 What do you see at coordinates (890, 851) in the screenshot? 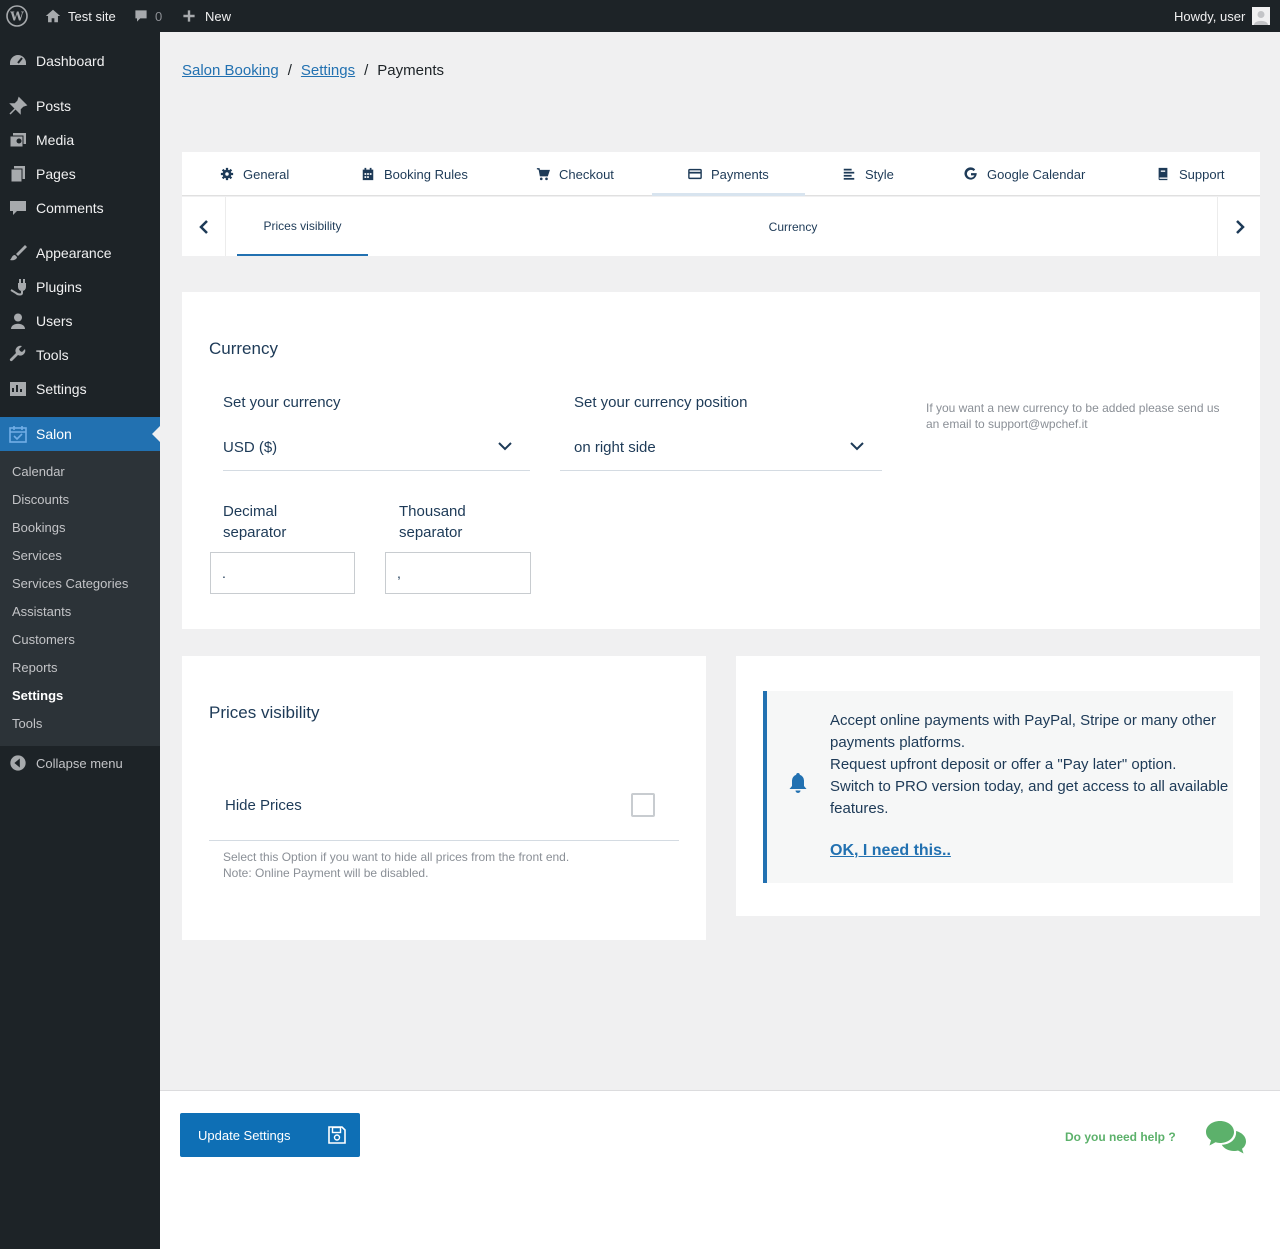
I see `promo-link: OK, I need this..` at bounding box center [890, 851].